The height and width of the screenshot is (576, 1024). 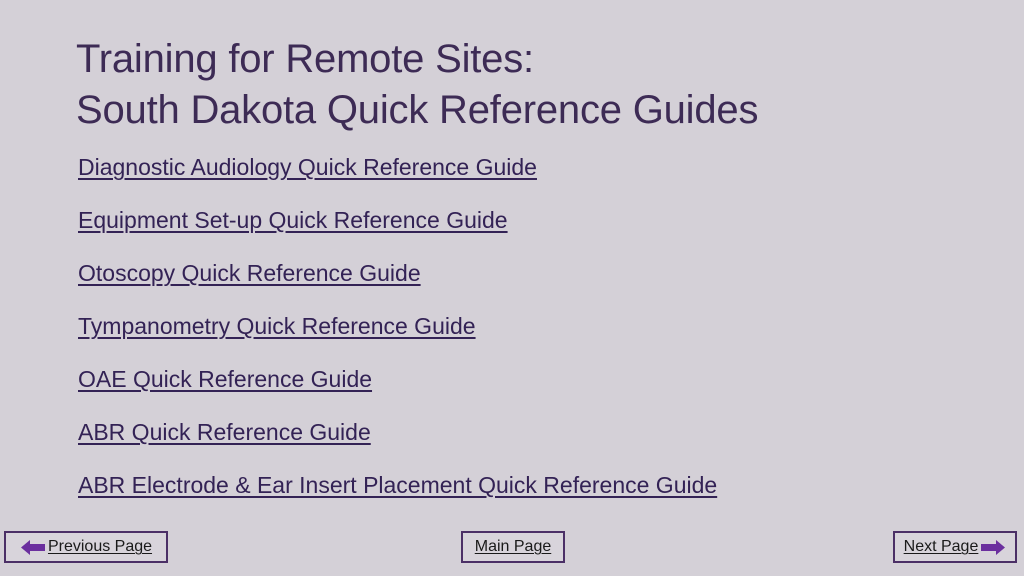 I want to click on list-item: Equipment Set-up Quick Reference Guide, so click(x=518, y=231).